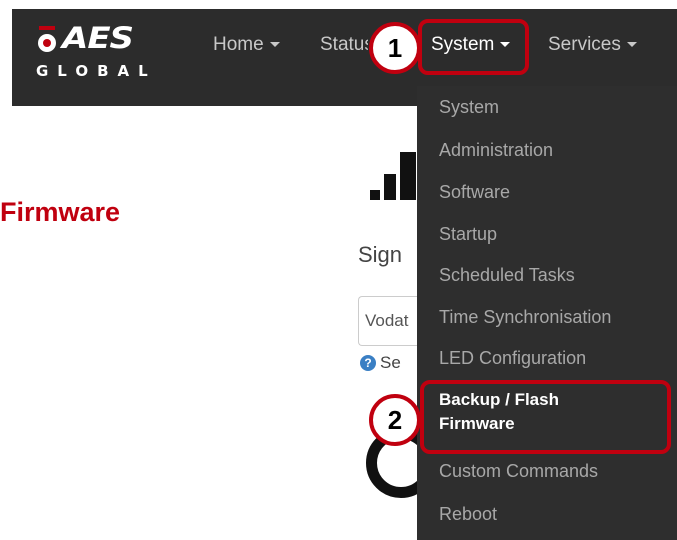  I want to click on menu-item-reboot: Reboot, so click(468, 514).